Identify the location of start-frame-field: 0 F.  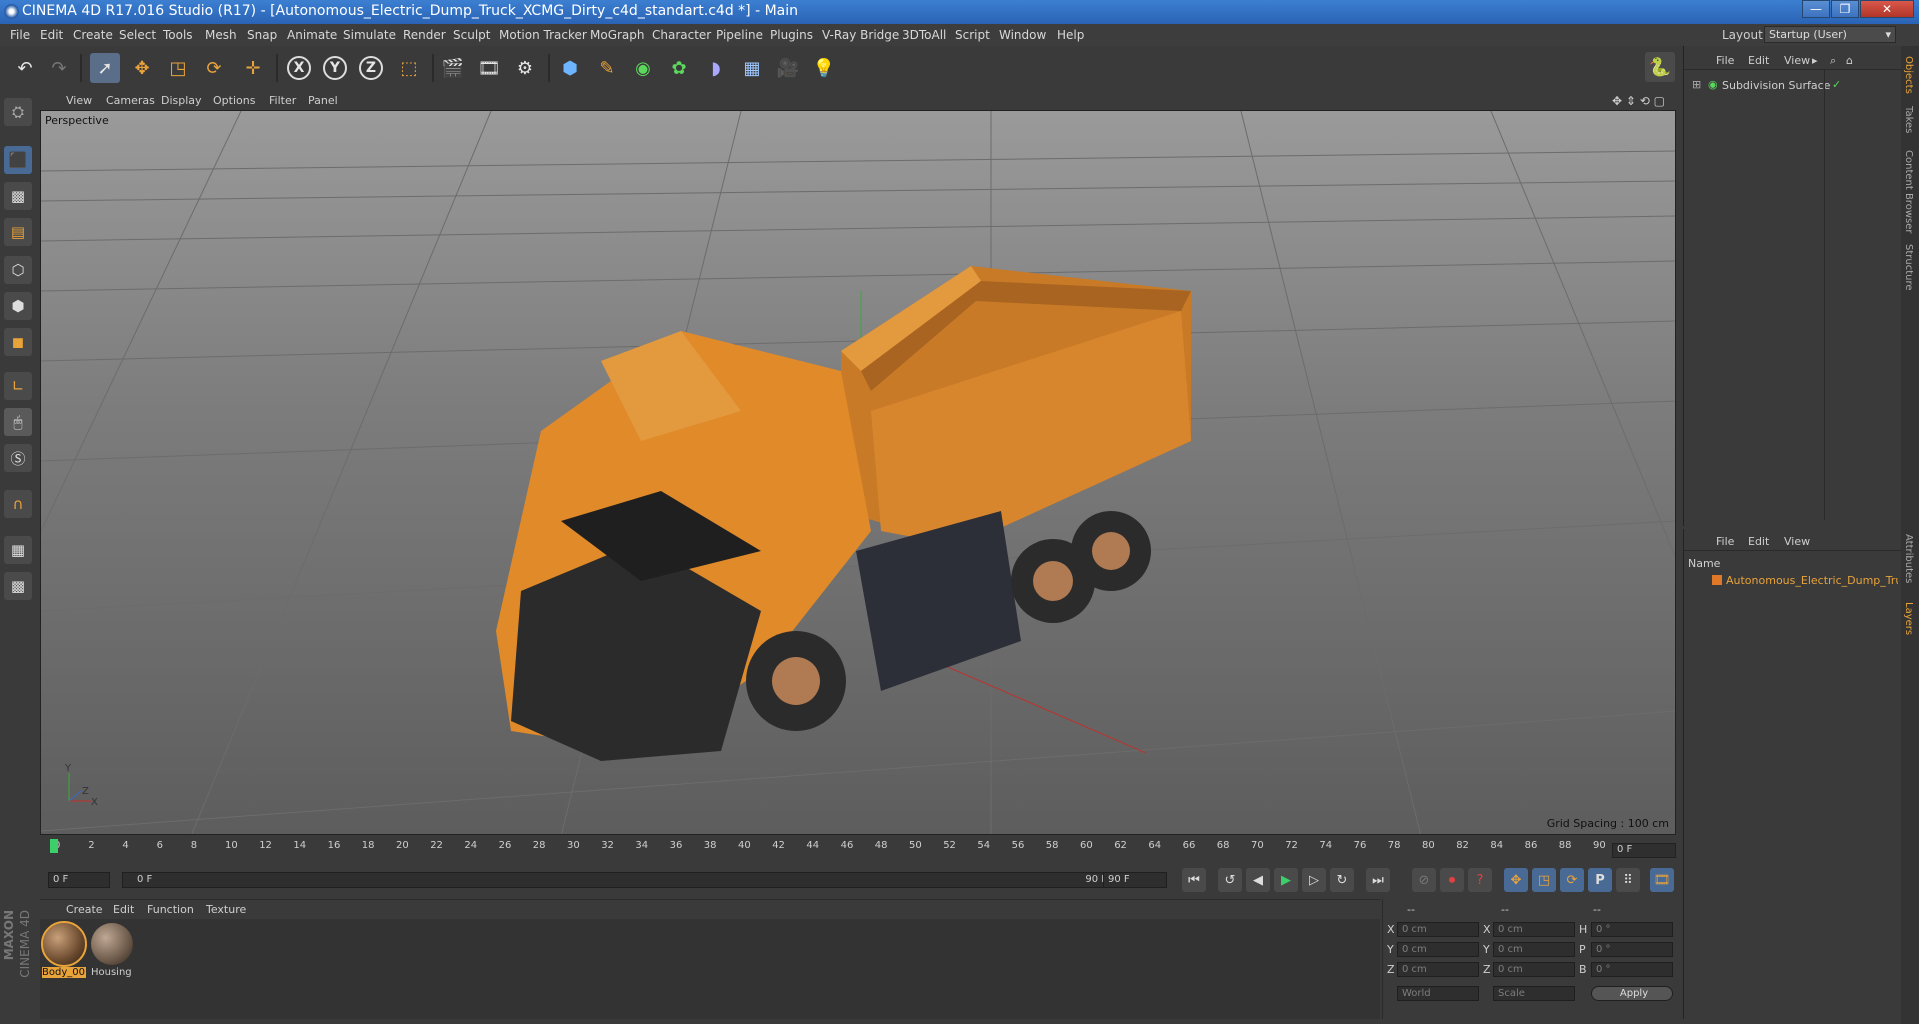
(79, 880).